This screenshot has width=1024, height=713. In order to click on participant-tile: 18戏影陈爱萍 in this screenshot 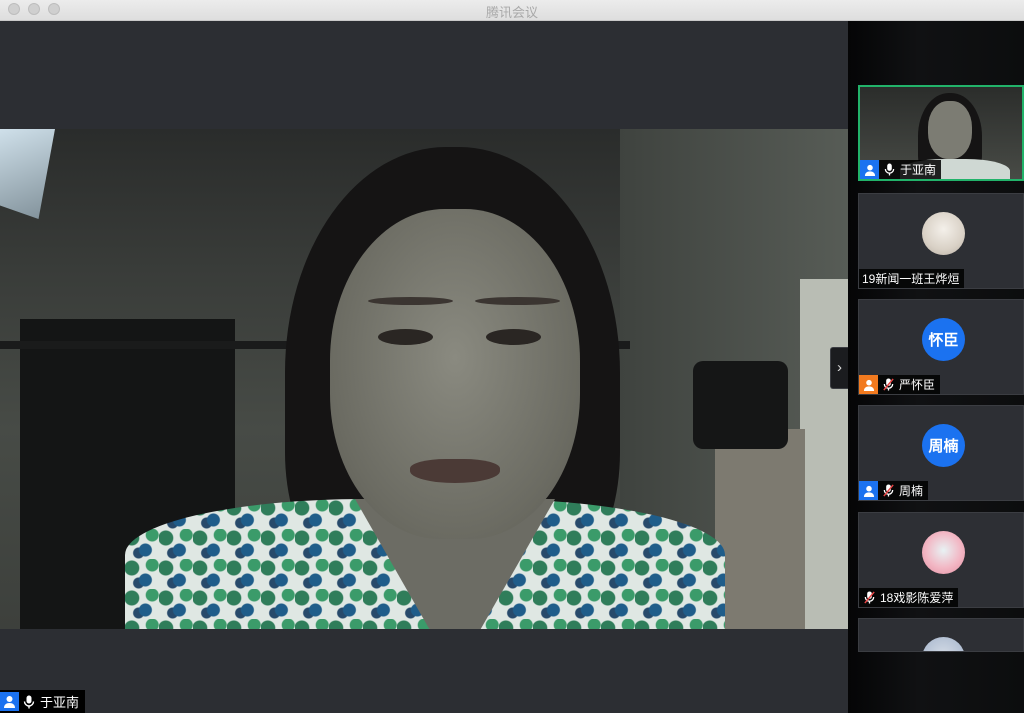, I will do `click(941, 560)`.